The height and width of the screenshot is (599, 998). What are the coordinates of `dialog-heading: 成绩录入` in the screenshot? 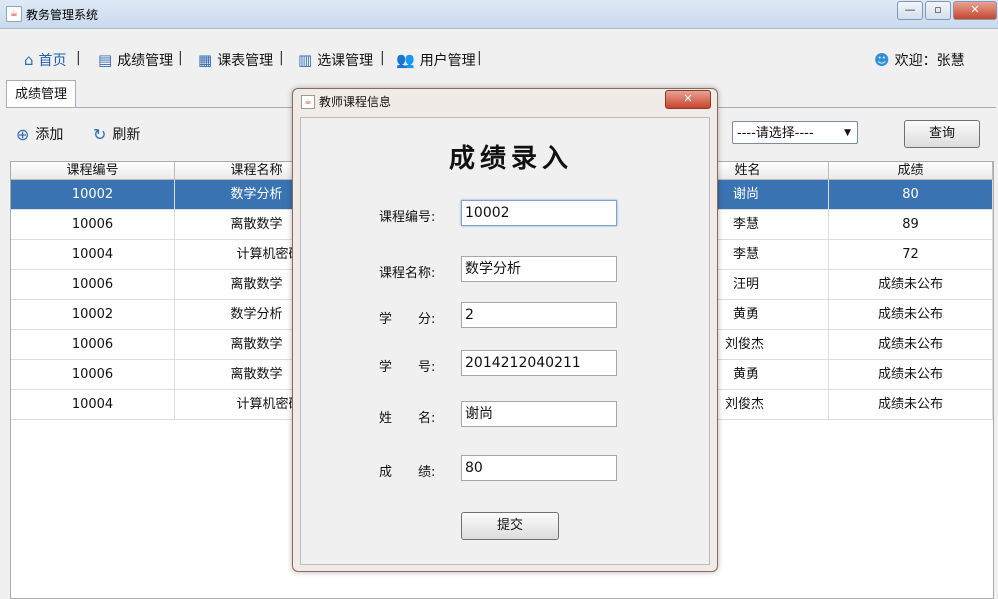 It's located at (511, 159).